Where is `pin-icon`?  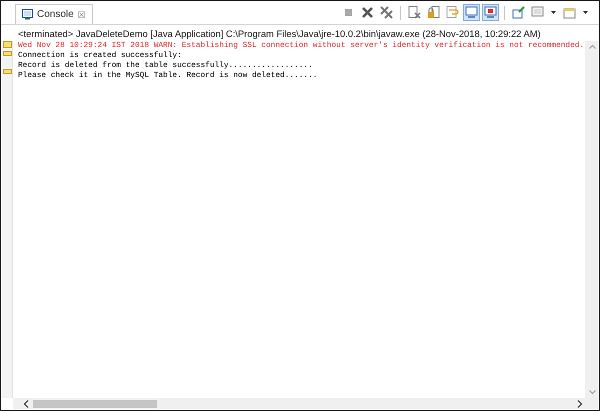 pin-icon is located at coordinates (518, 12).